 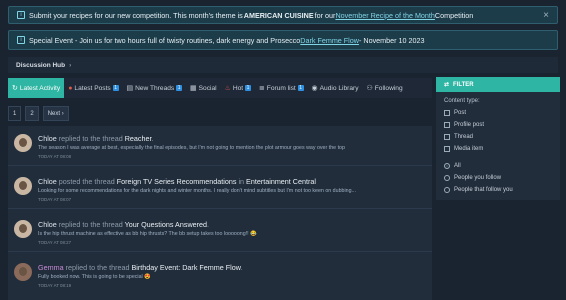 What do you see at coordinates (314, 88) in the screenshot?
I see `audio-icon: ◉` at bounding box center [314, 88].